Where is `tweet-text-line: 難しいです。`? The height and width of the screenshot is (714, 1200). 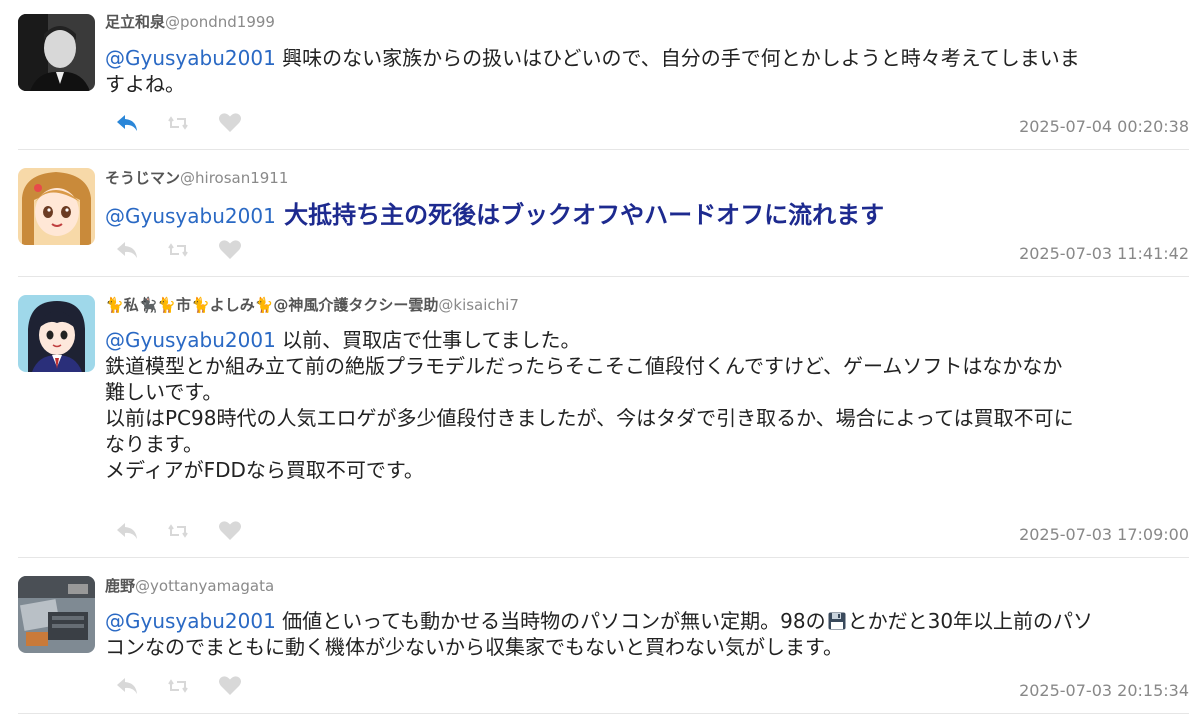
tweet-text-line: 難しいです。 is located at coordinates (164, 392).